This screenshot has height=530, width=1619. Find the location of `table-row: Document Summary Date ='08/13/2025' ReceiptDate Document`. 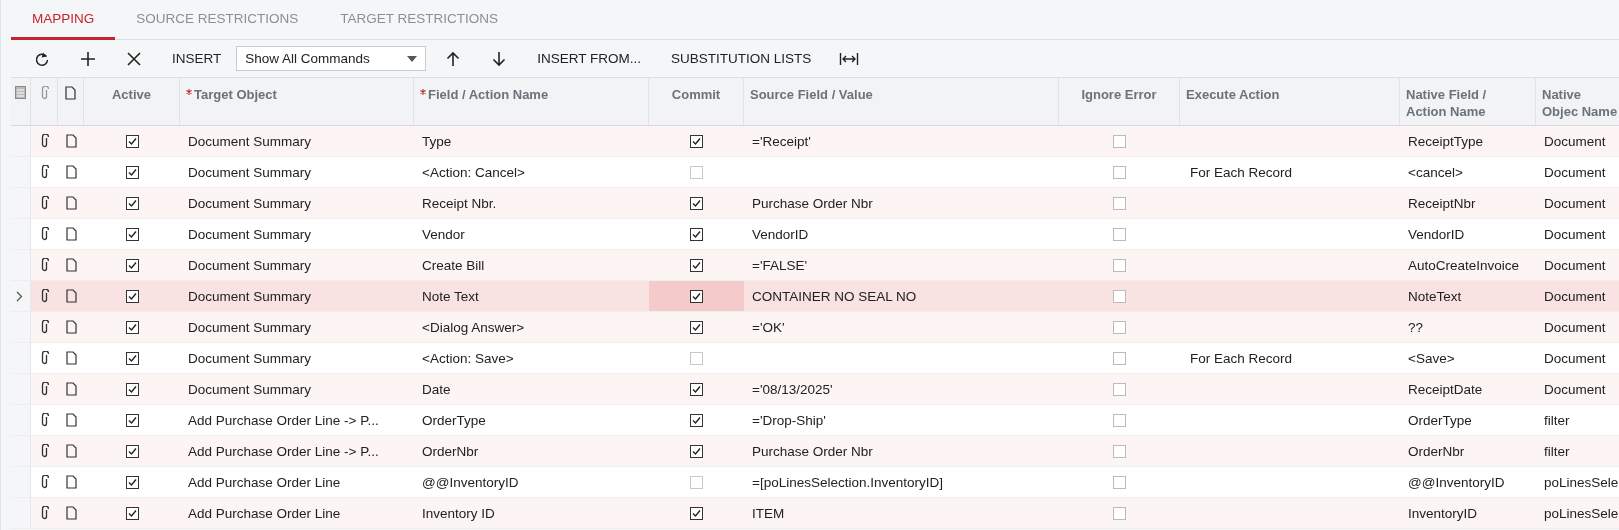

table-row: Document Summary Date ='08/13/2025' ReceiptDate Document is located at coordinates (815, 389).